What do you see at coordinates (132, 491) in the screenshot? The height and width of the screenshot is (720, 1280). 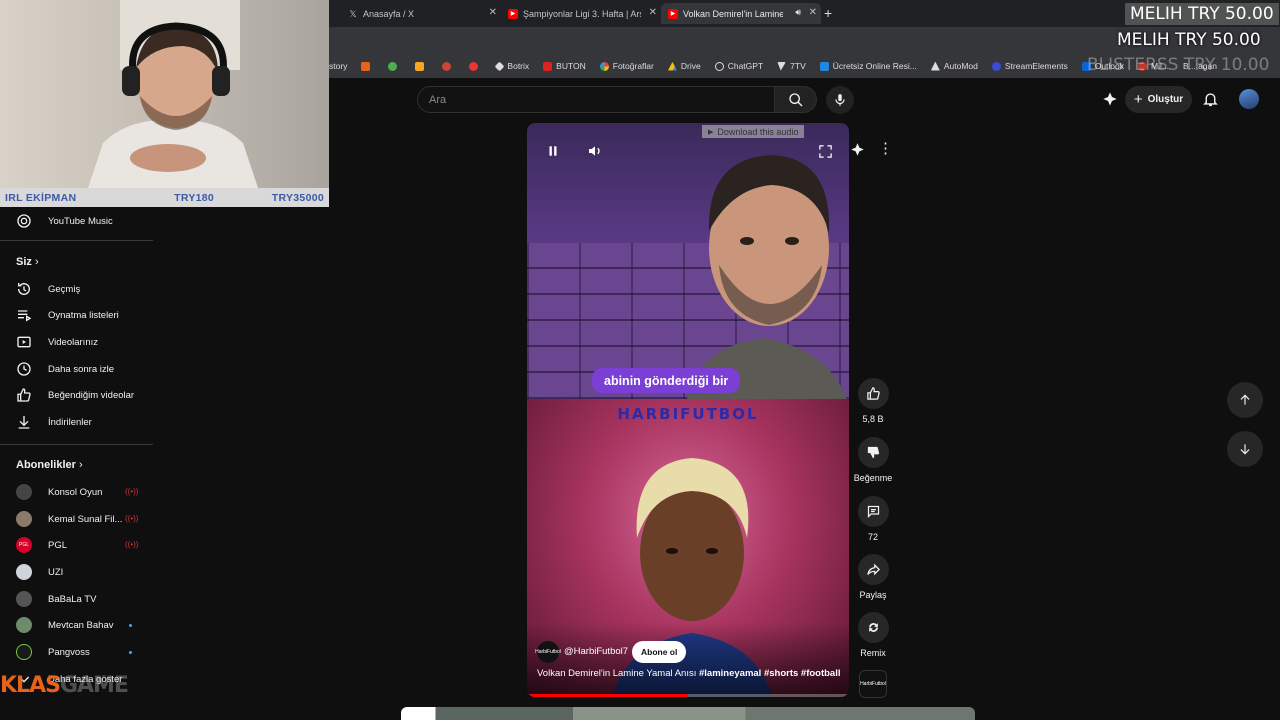 I see `live-indicator-icon: ((•))` at bounding box center [132, 491].